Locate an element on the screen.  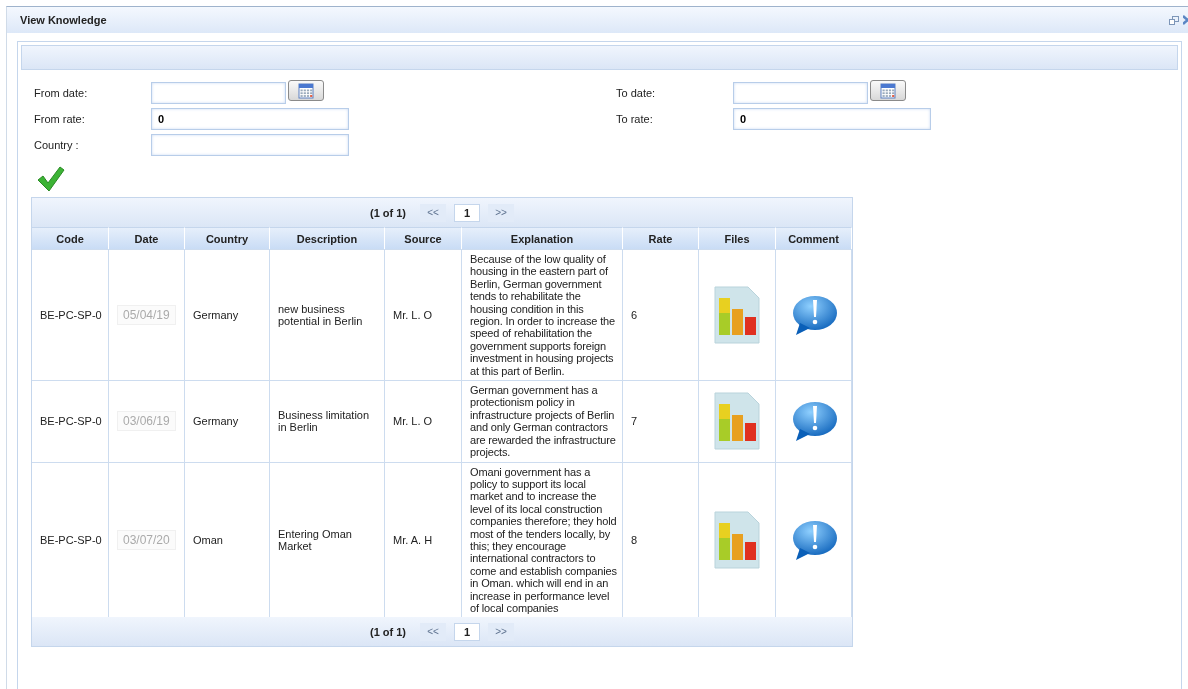
table-cell-text: new business potential in Berlin is located at coordinates (321, 315).